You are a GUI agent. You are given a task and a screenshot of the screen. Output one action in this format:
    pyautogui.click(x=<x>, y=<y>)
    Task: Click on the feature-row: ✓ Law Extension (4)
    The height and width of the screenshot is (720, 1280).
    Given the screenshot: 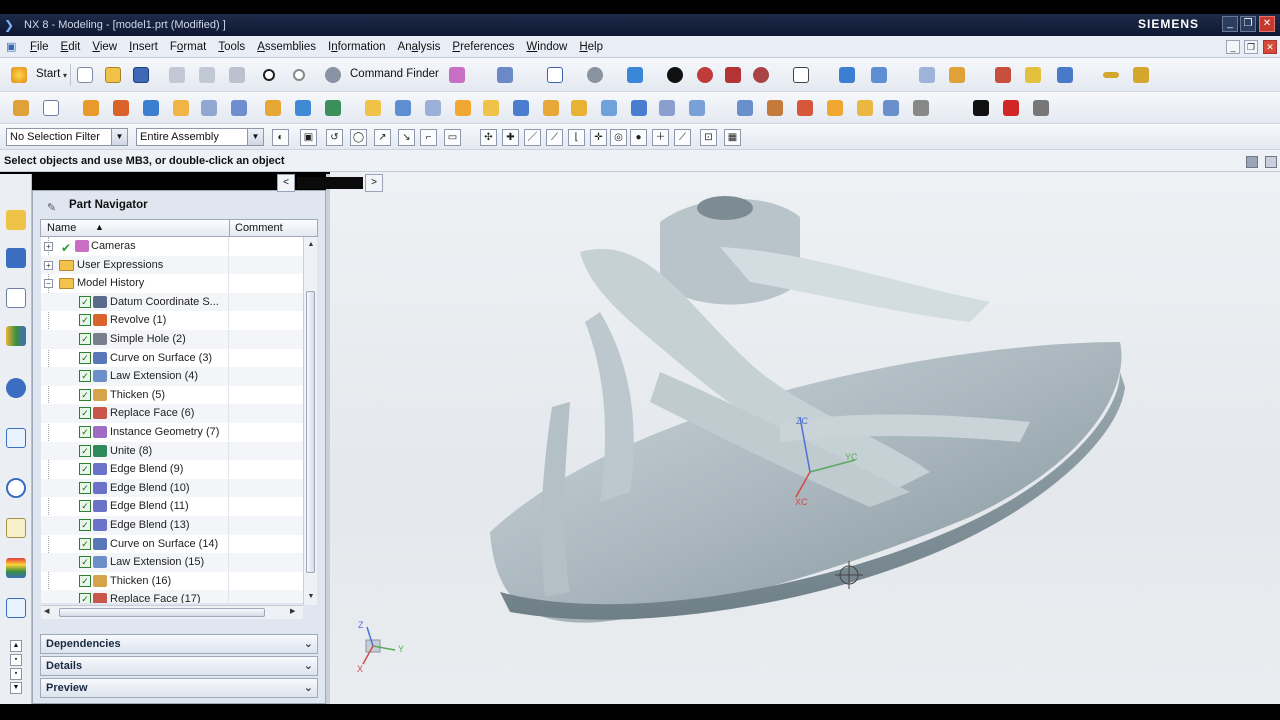 What is the action you would take?
    pyautogui.click(x=172, y=376)
    